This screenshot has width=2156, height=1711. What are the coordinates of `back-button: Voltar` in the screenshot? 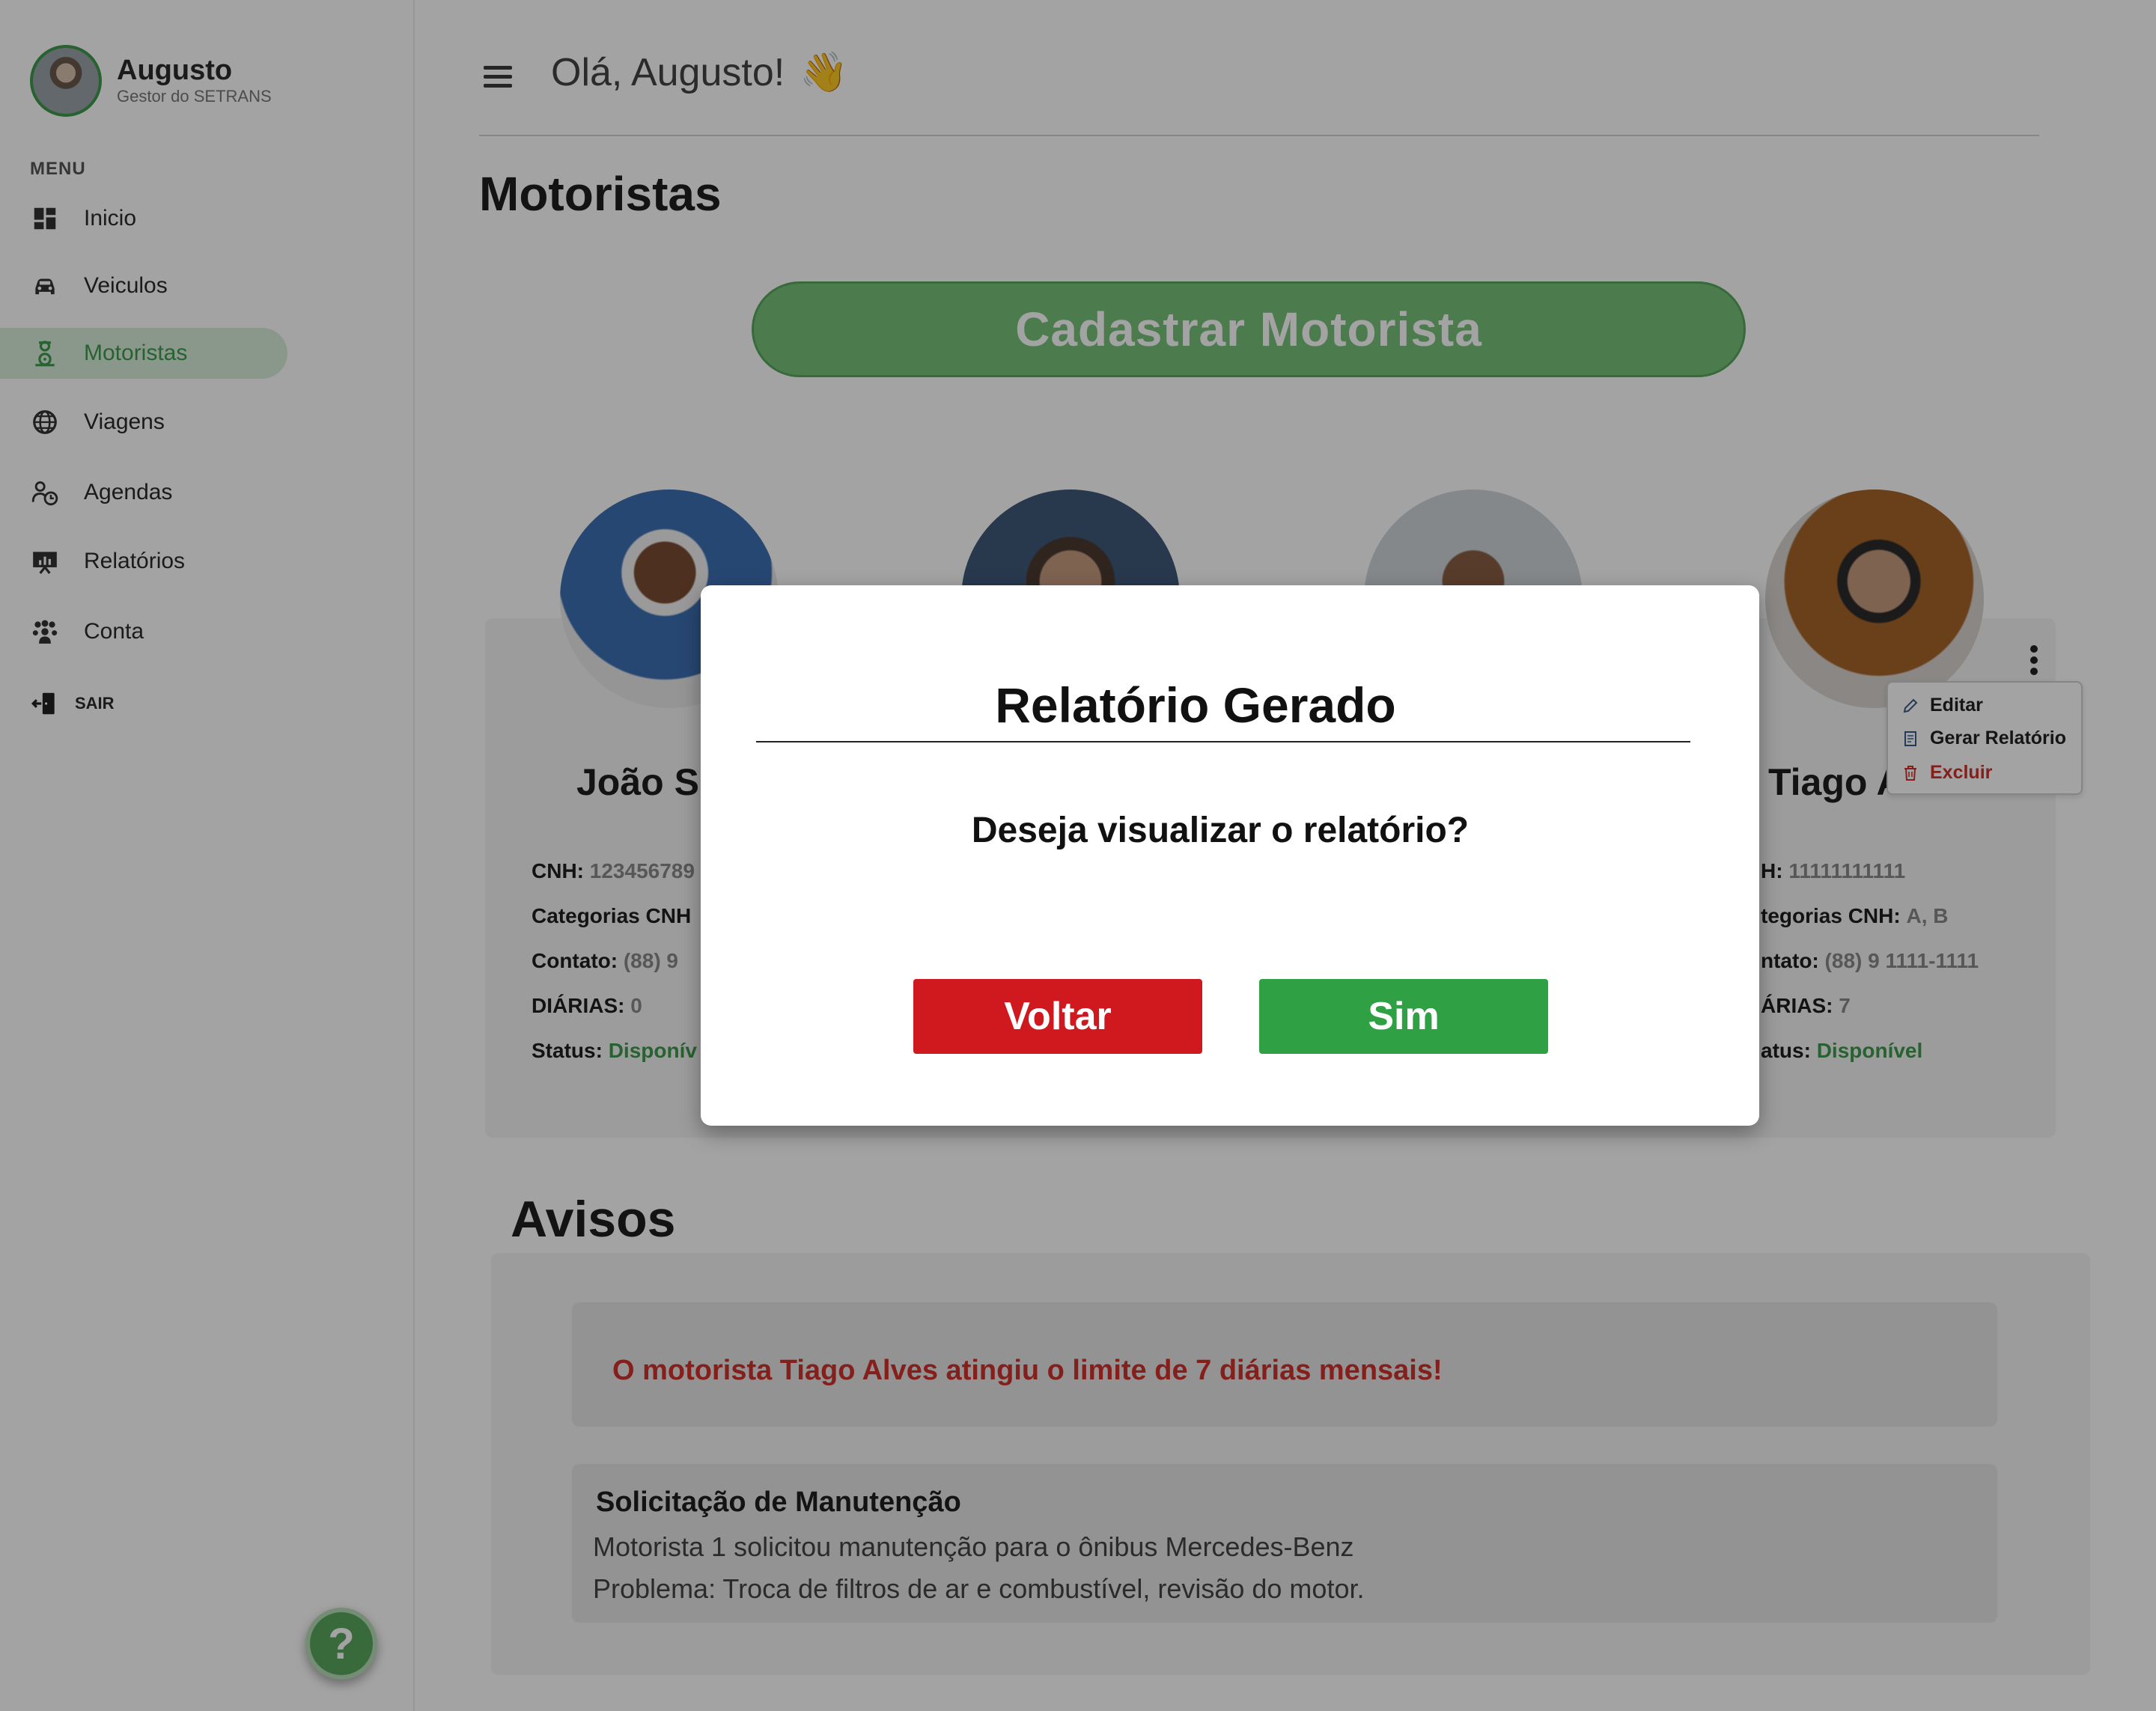 It's located at (1057, 1017).